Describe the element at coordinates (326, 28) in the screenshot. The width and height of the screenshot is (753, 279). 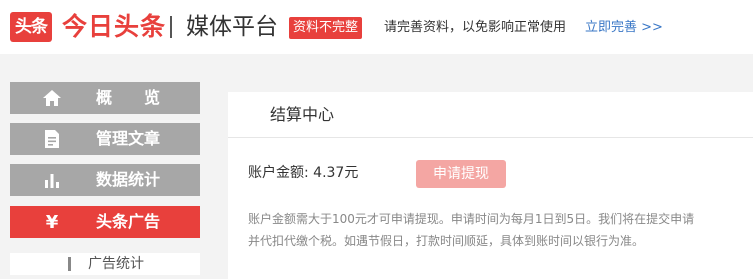
I see `incomplete-profile-badge: 资料不完整` at that location.